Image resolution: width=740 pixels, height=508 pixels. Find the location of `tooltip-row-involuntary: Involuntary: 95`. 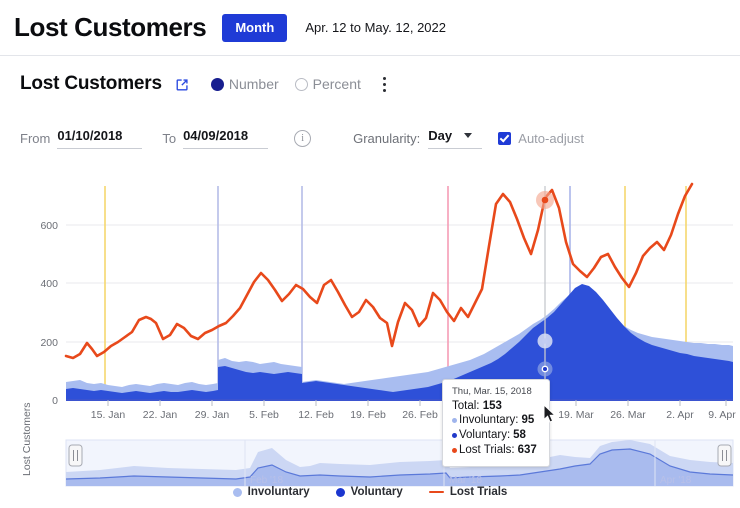

tooltip-row-involuntary: Involuntary: 95 is located at coordinates (496, 420).